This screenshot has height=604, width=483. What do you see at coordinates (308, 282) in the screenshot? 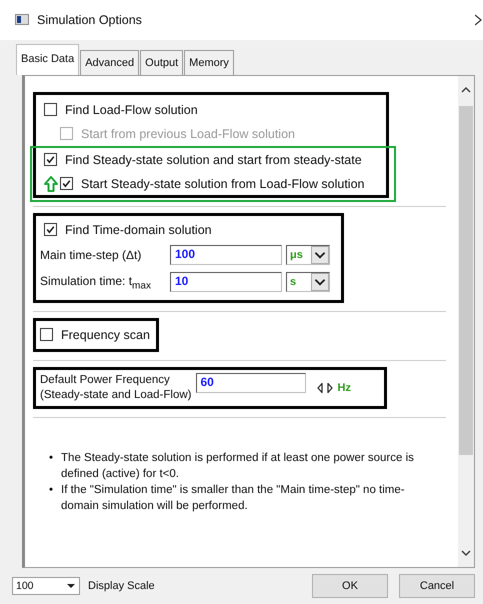
I see `unit-dropdown: s` at bounding box center [308, 282].